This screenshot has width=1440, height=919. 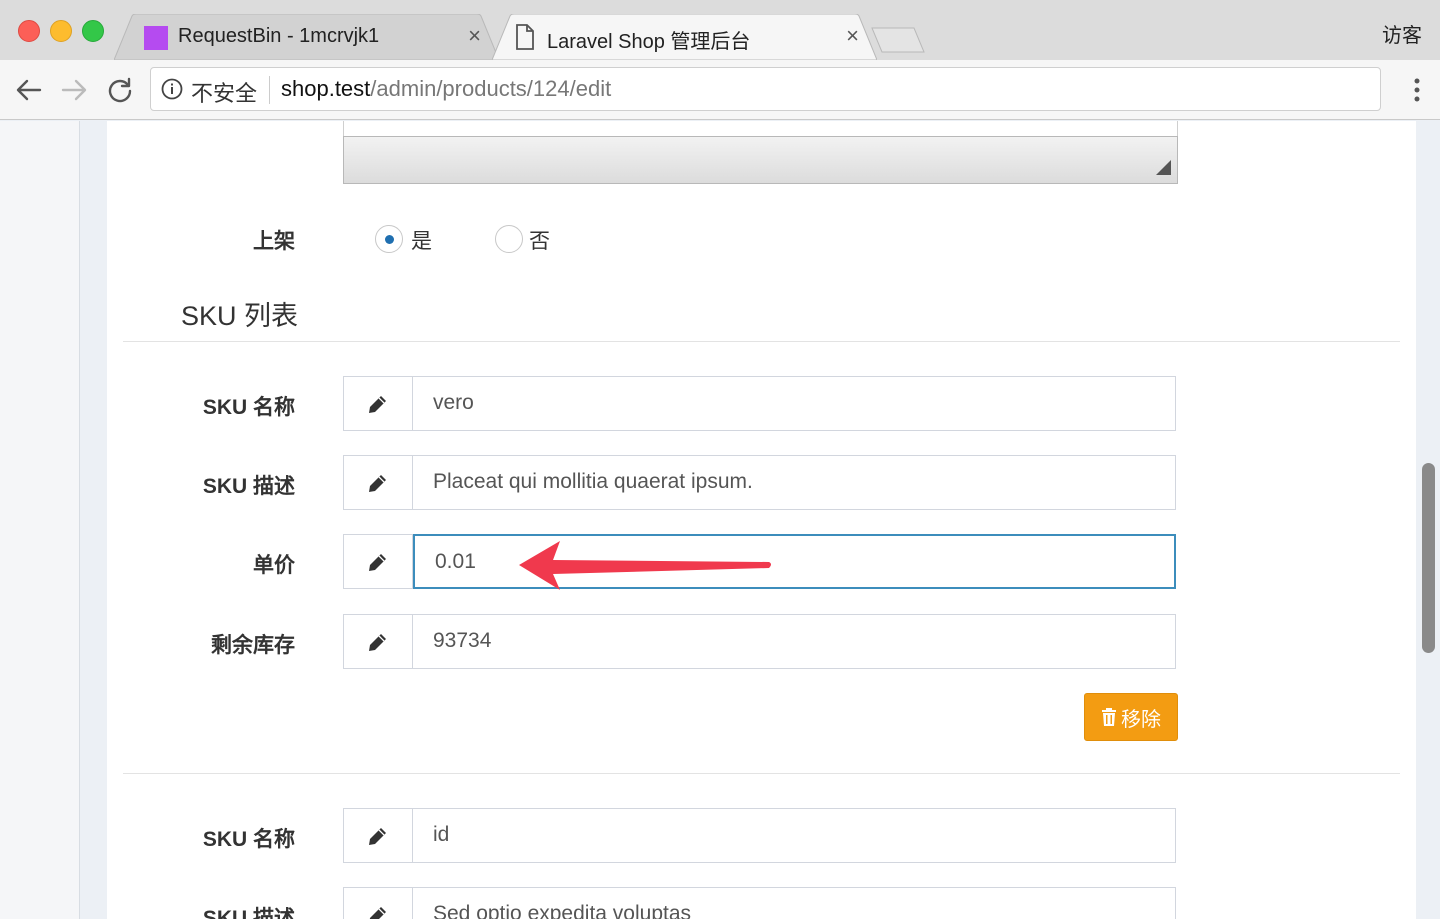 I want to click on sku-section-title: SKU 列表, so click(x=240, y=316).